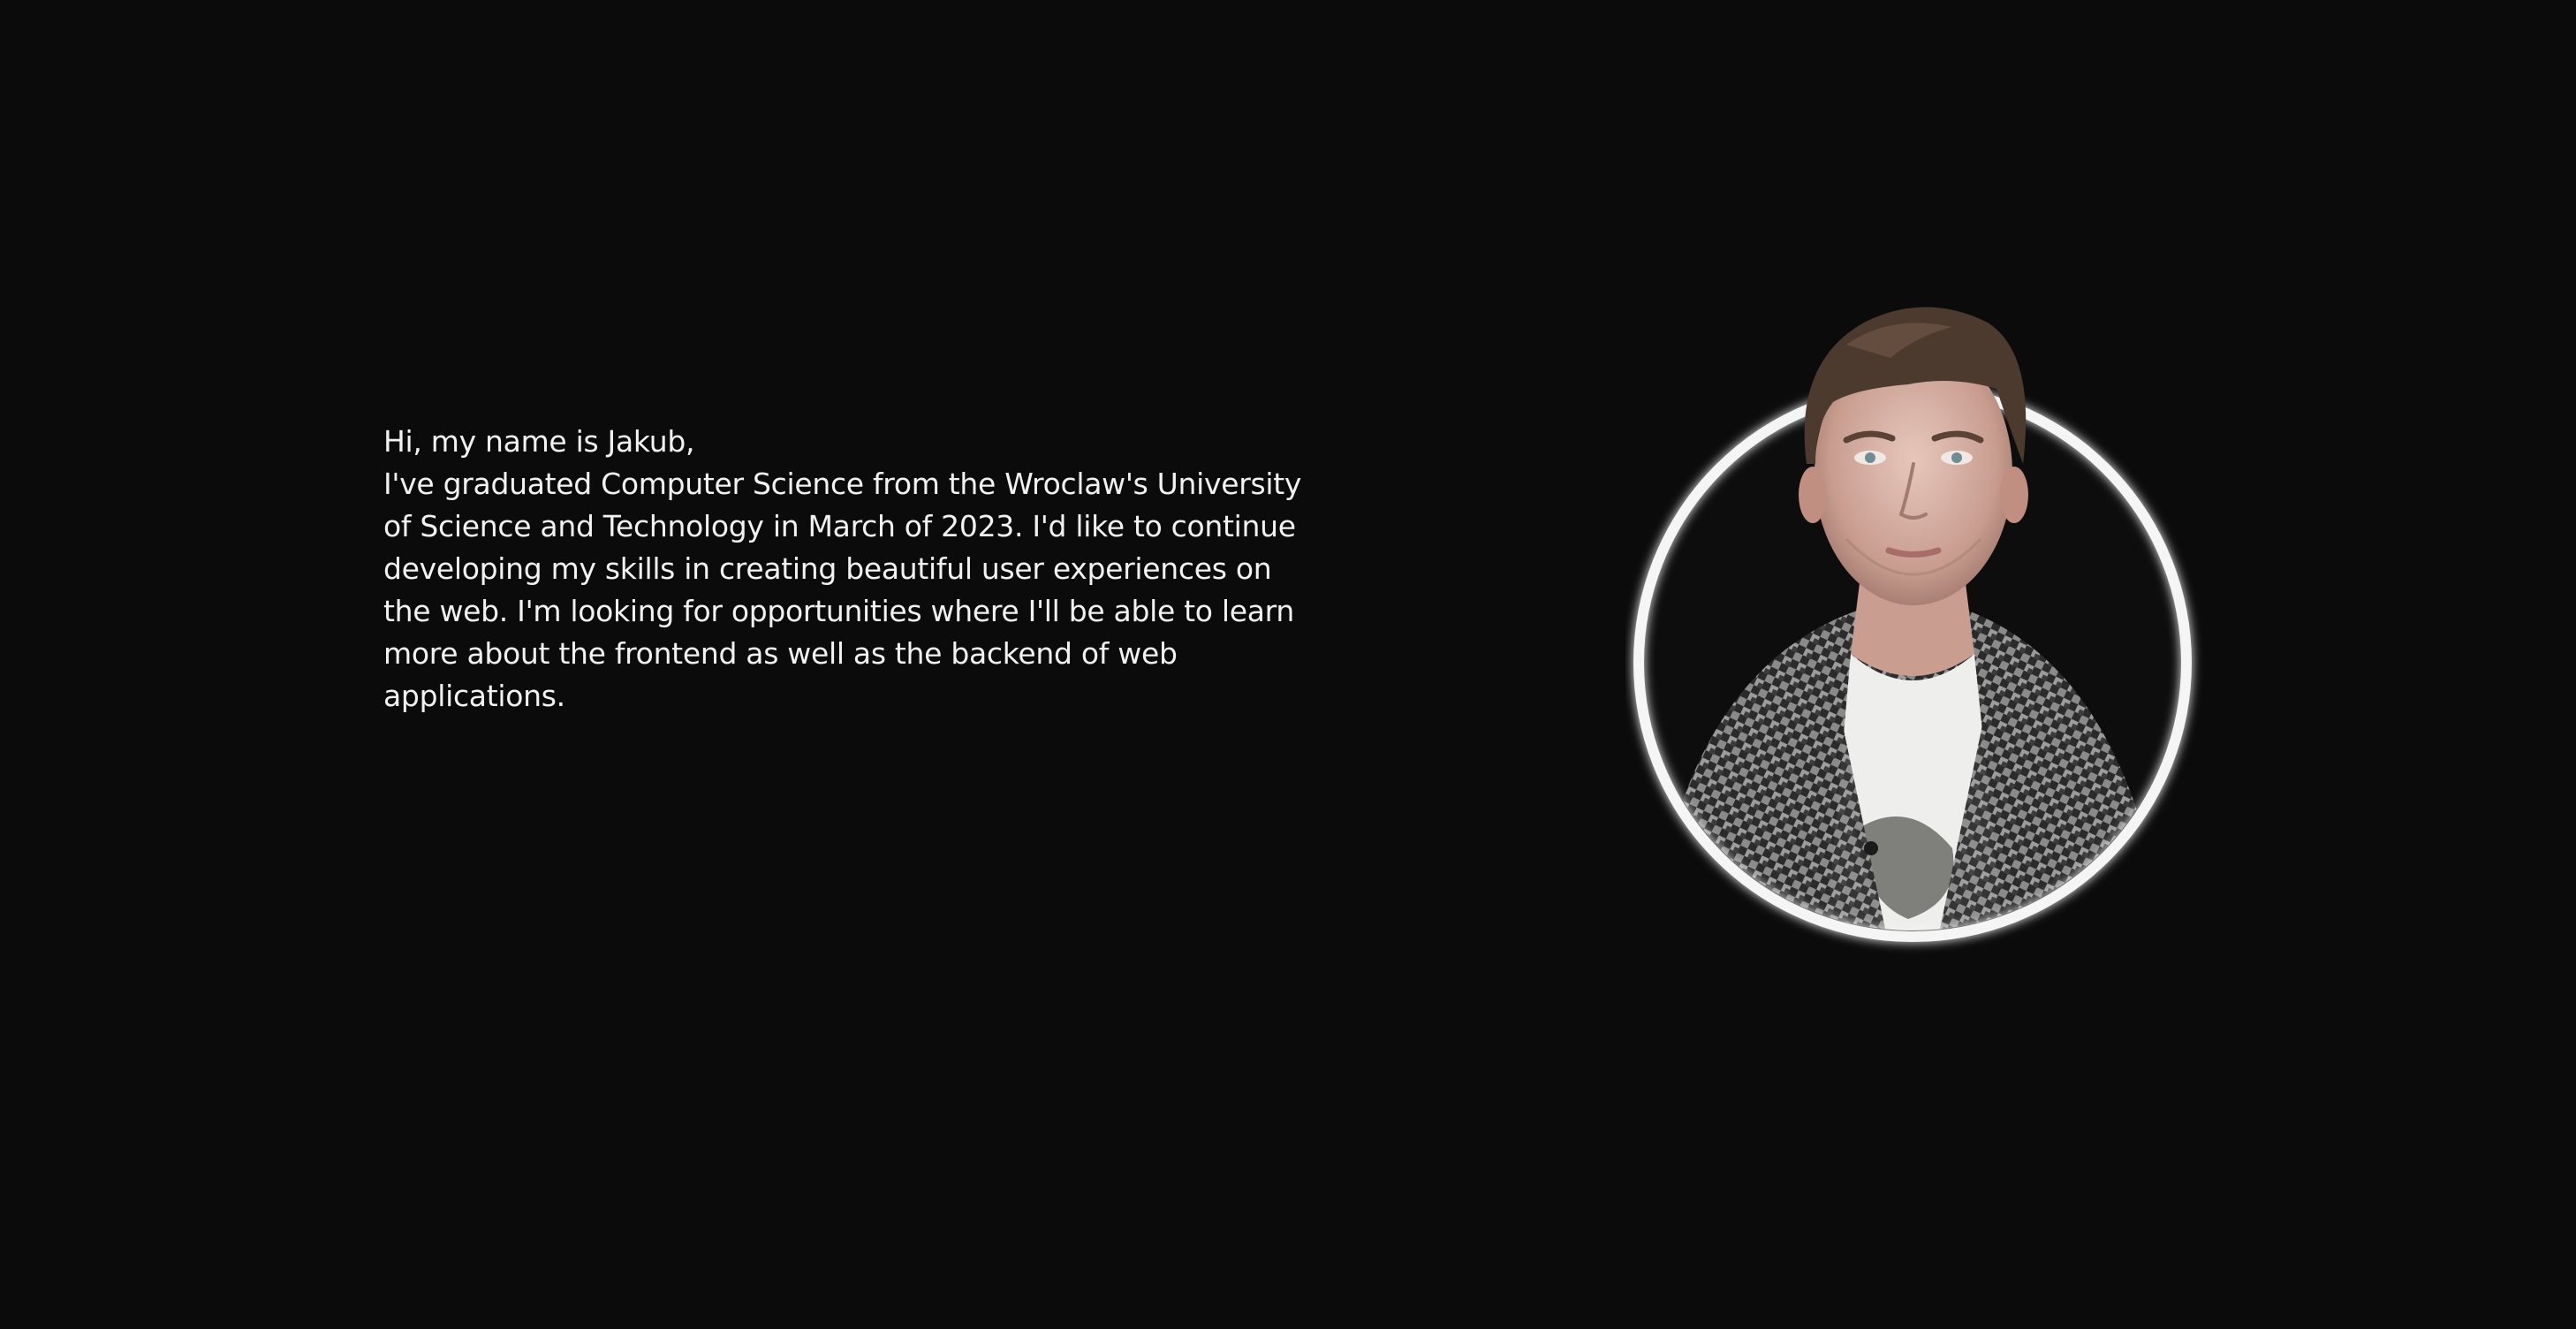  Describe the element at coordinates (539, 441) in the screenshot. I see `greeting-line: Hi, my name is Jakub,` at that location.